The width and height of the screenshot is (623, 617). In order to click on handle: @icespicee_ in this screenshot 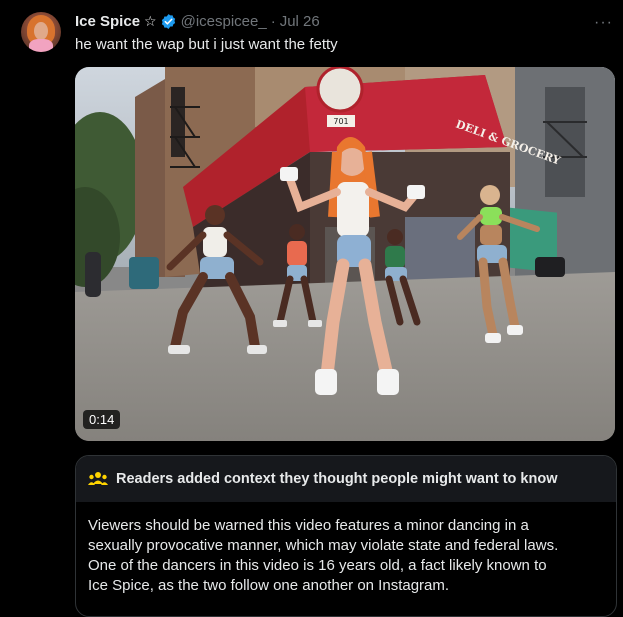, I will do `click(224, 21)`.